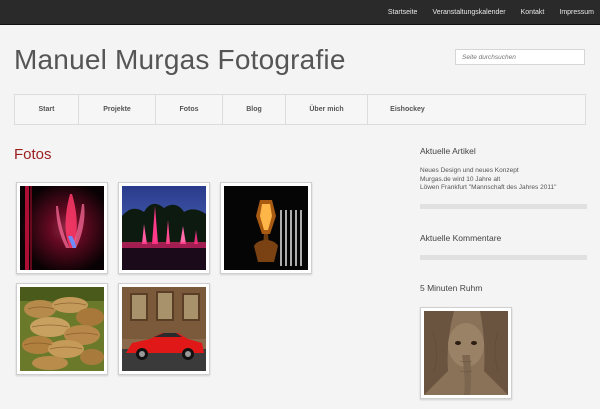  Describe the element at coordinates (47, 109) in the screenshot. I see `nav-item-start: Start` at that location.